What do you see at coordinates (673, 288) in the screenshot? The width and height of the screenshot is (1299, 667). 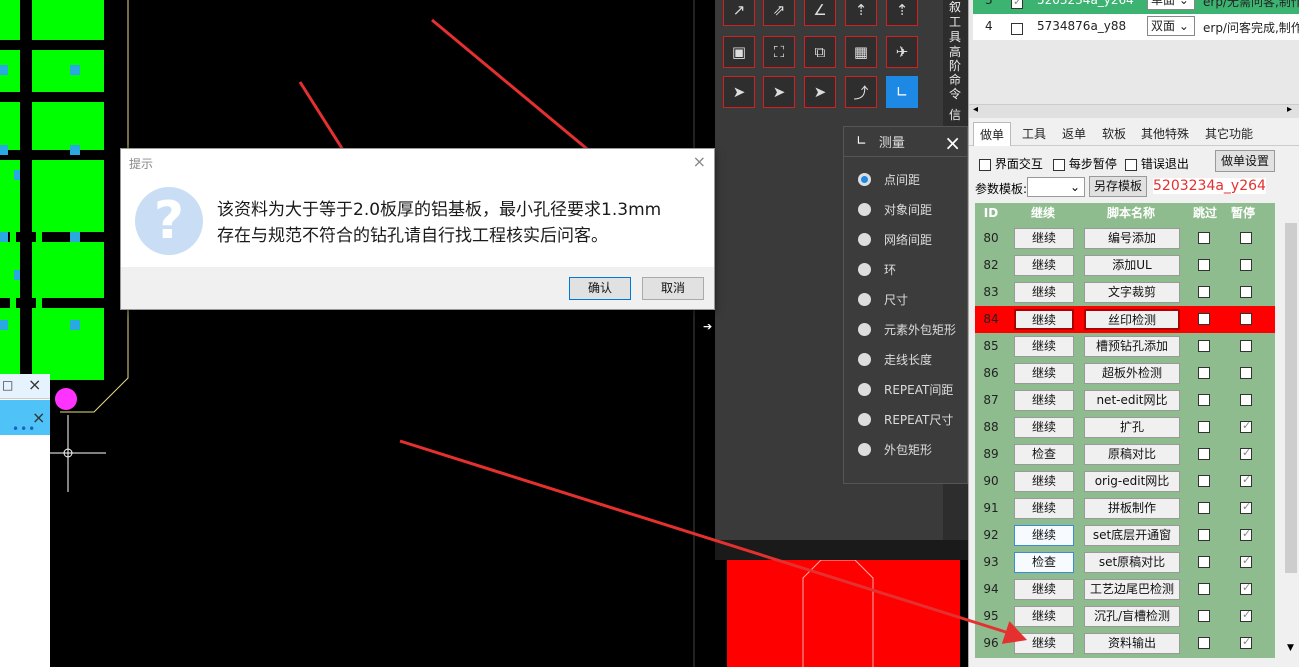 I see `cancel-button: 取消` at bounding box center [673, 288].